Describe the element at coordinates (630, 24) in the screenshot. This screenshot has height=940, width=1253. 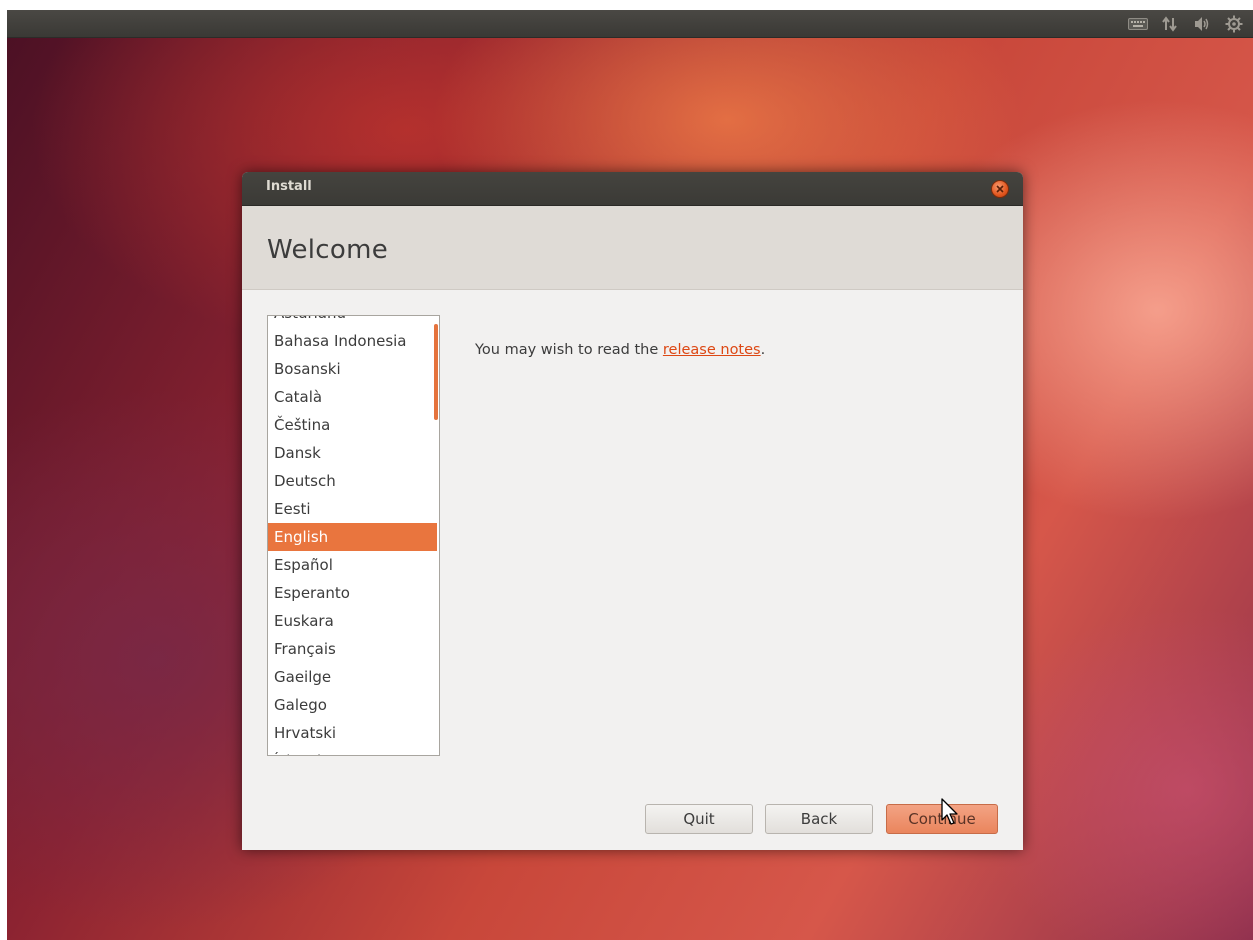
I see `top-panel` at that location.